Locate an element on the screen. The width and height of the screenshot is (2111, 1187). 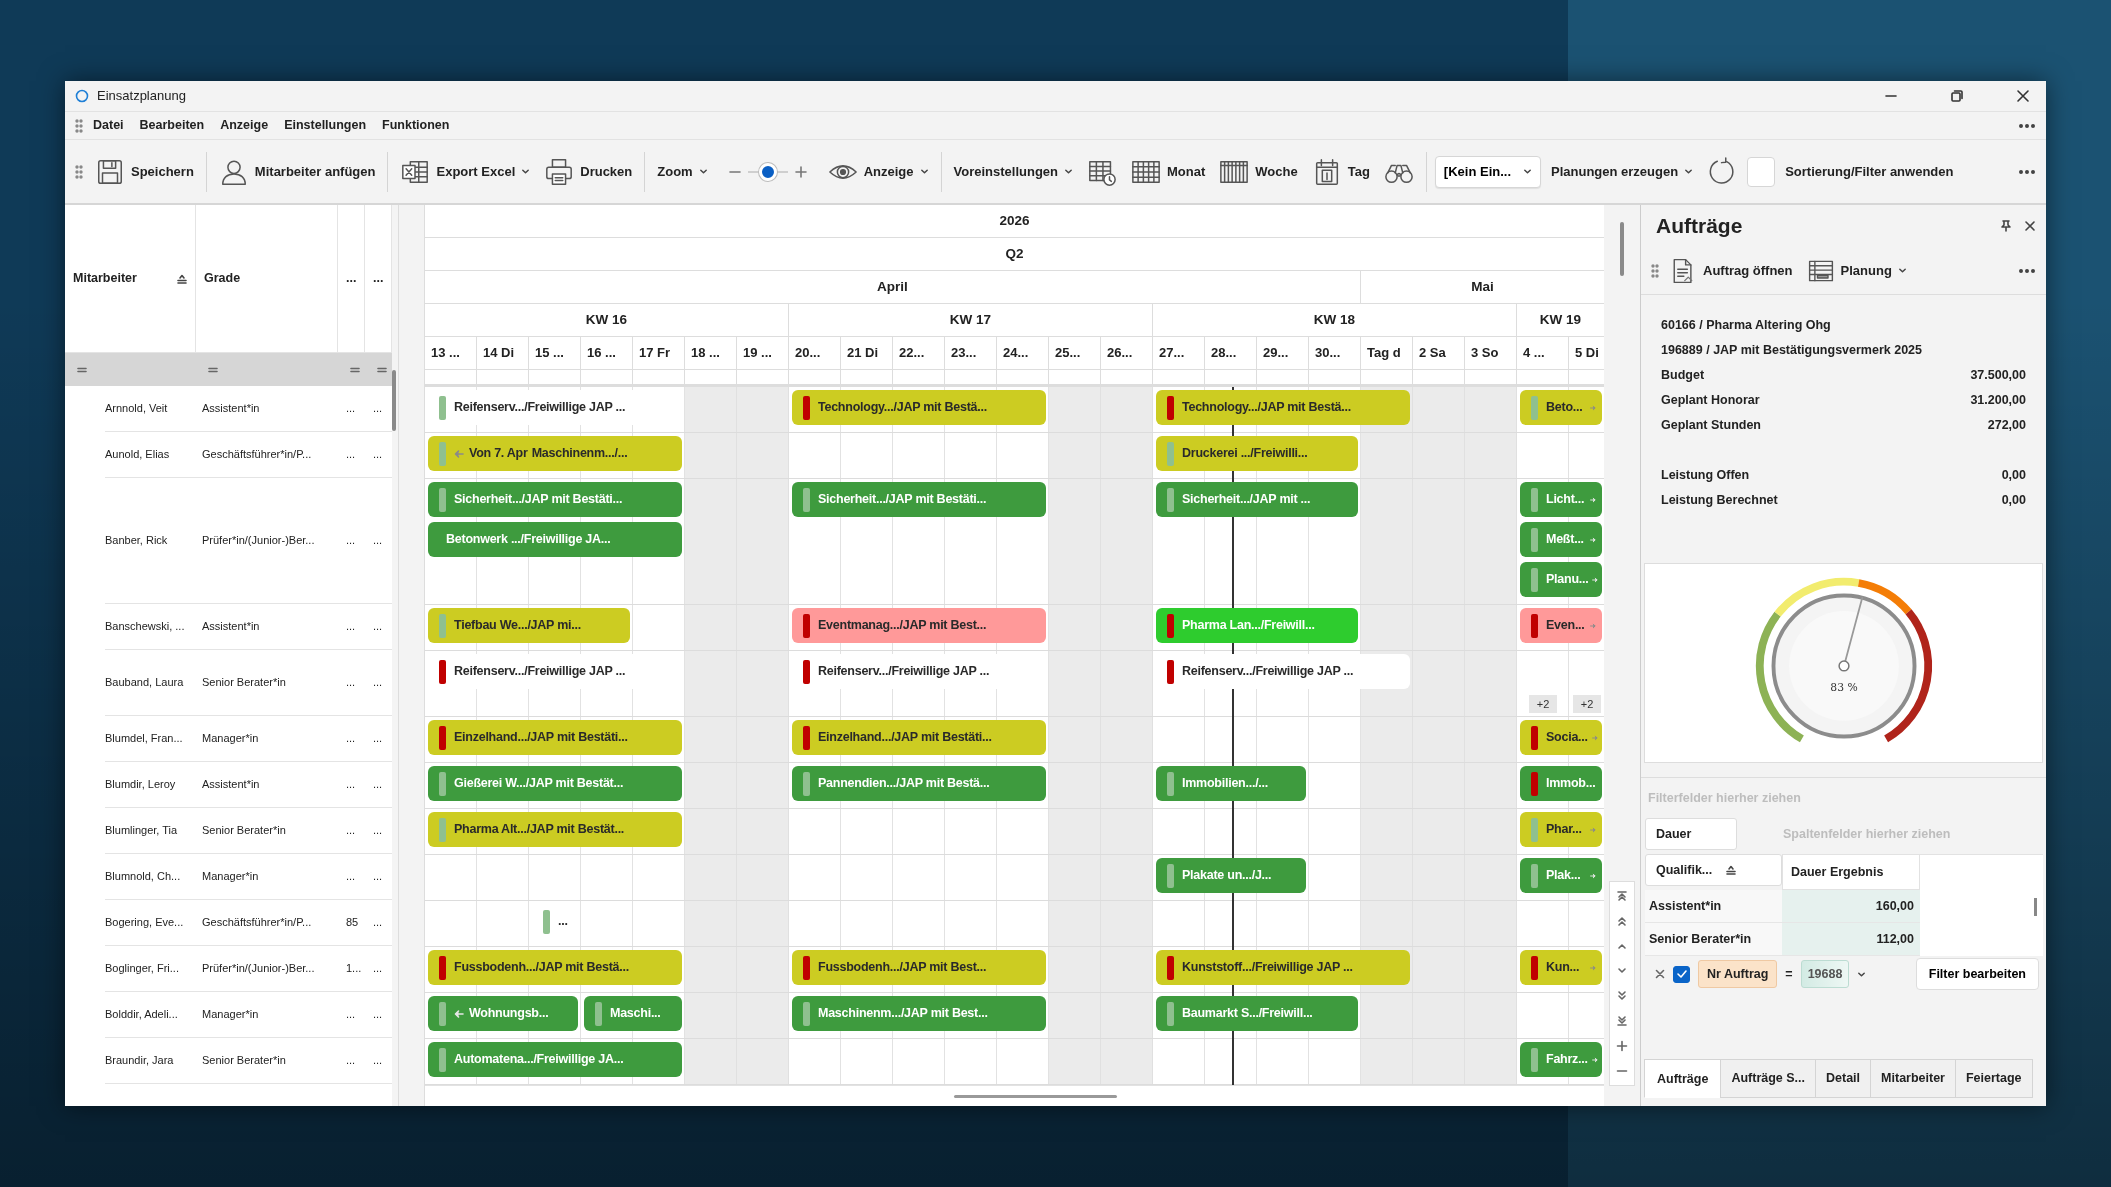
menu-item: Funktionen is located at coordinates (416, 125).